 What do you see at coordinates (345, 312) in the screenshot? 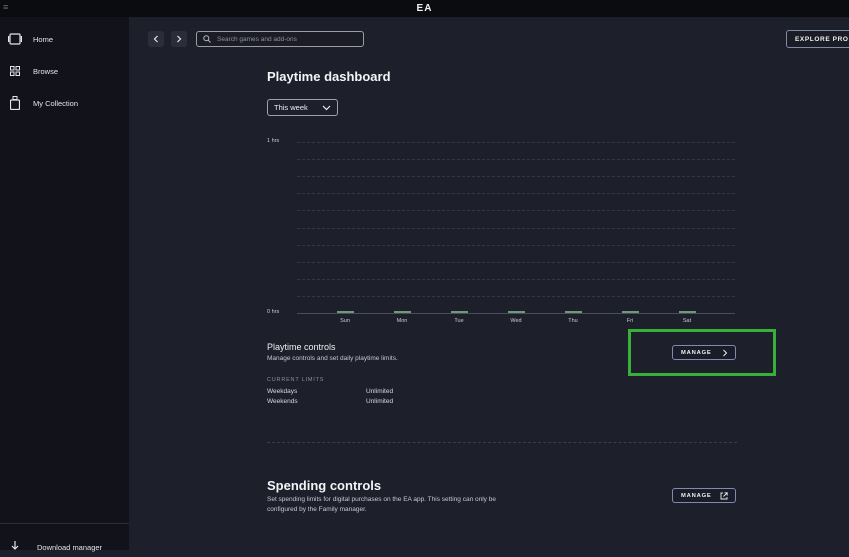
I see `chart-bar-sun` at bounding box center [345, 312].